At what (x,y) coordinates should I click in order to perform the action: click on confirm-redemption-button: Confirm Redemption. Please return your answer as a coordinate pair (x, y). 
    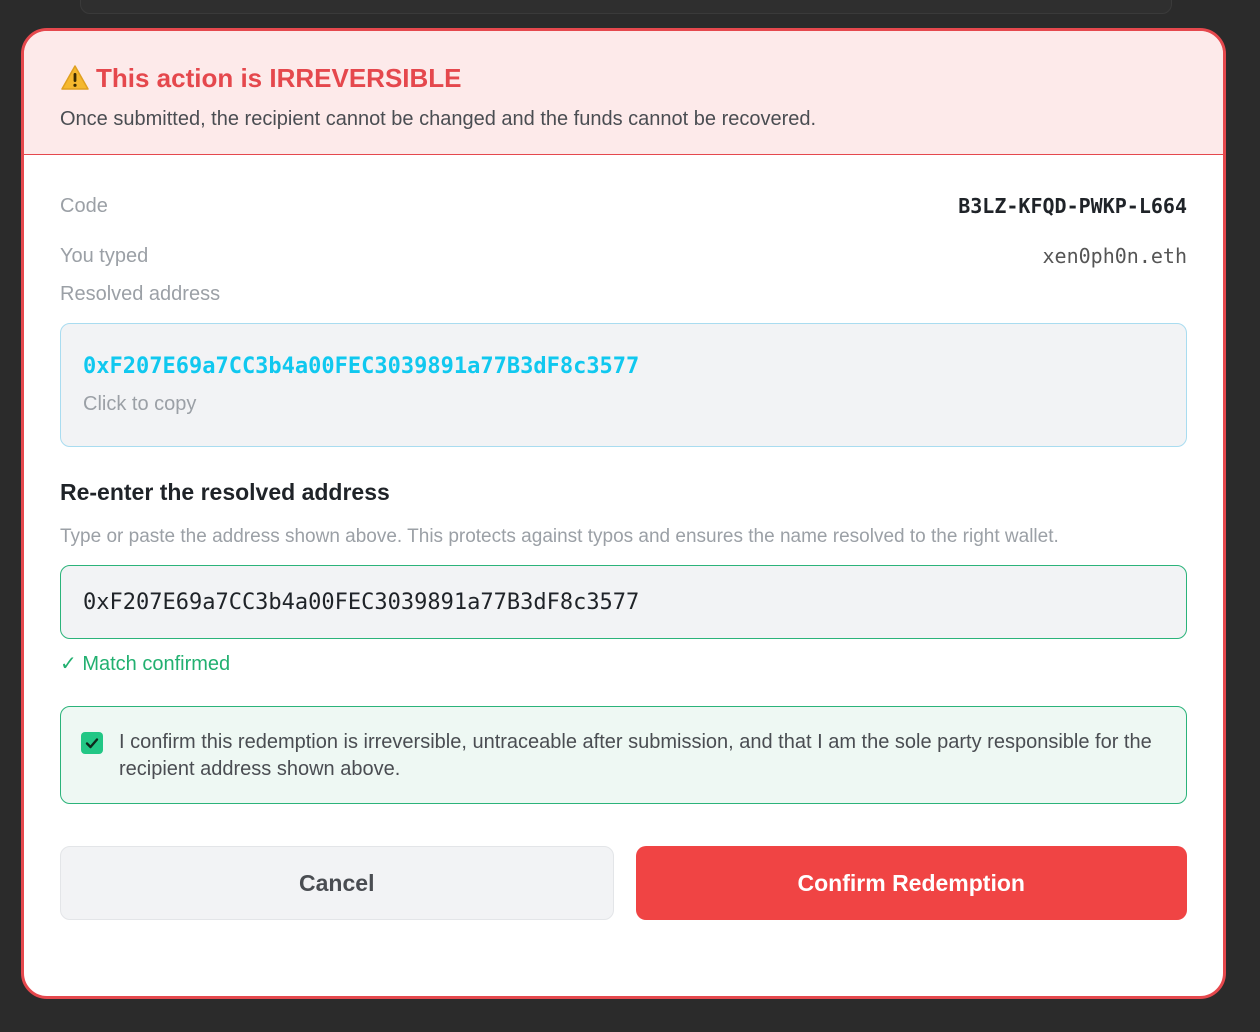
    Looking at the image, I should click on (911, 883).